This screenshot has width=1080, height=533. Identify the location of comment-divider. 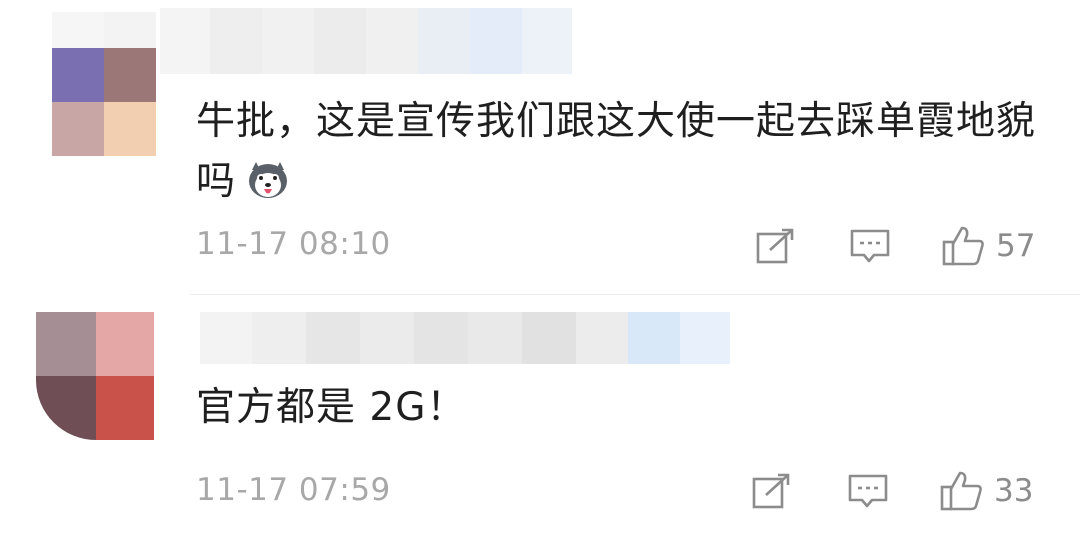
(635, 294).